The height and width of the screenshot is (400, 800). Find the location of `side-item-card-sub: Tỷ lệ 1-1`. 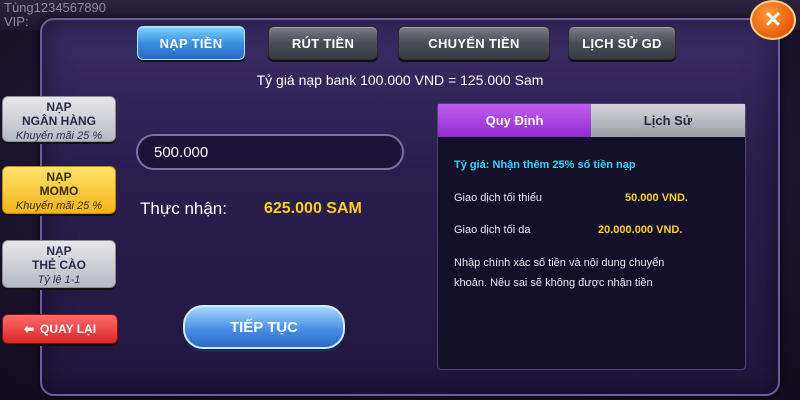

side-item-card-sub: Tỷ lệ 1-1 is located at coordinates (59, 280).